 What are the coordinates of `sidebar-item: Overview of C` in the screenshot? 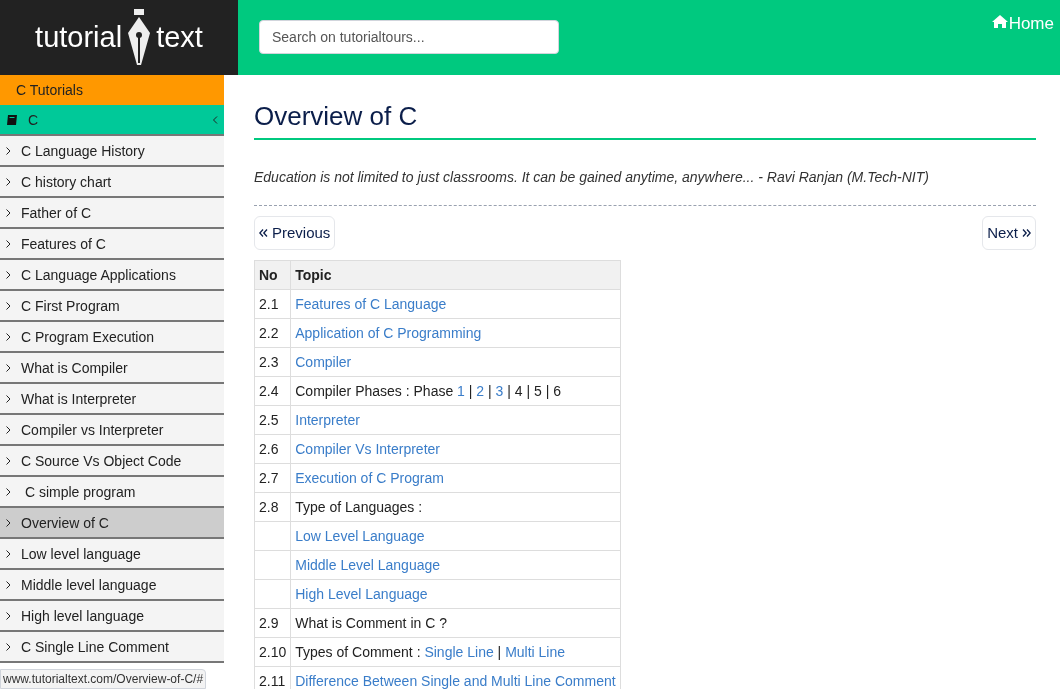 It's located at (112, 523).